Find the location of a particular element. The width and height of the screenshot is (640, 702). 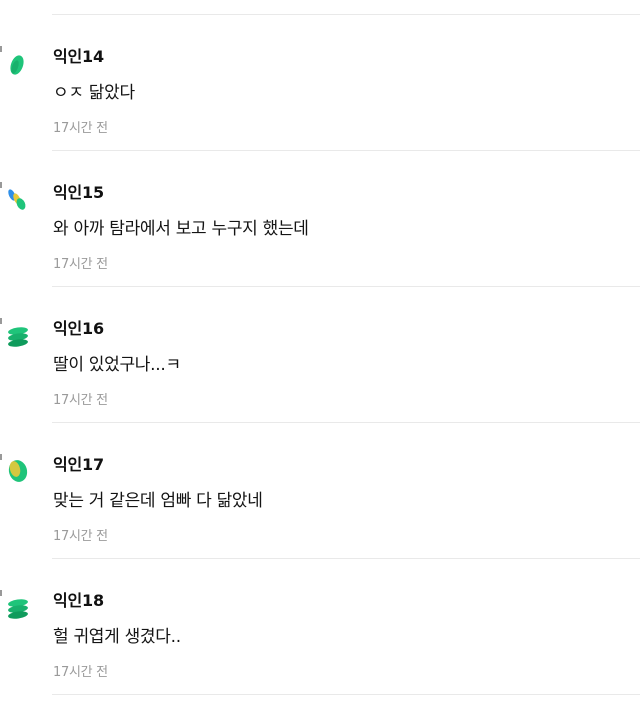

yellow-green-oval-avatar-icon is located at coordinates (15, 469).